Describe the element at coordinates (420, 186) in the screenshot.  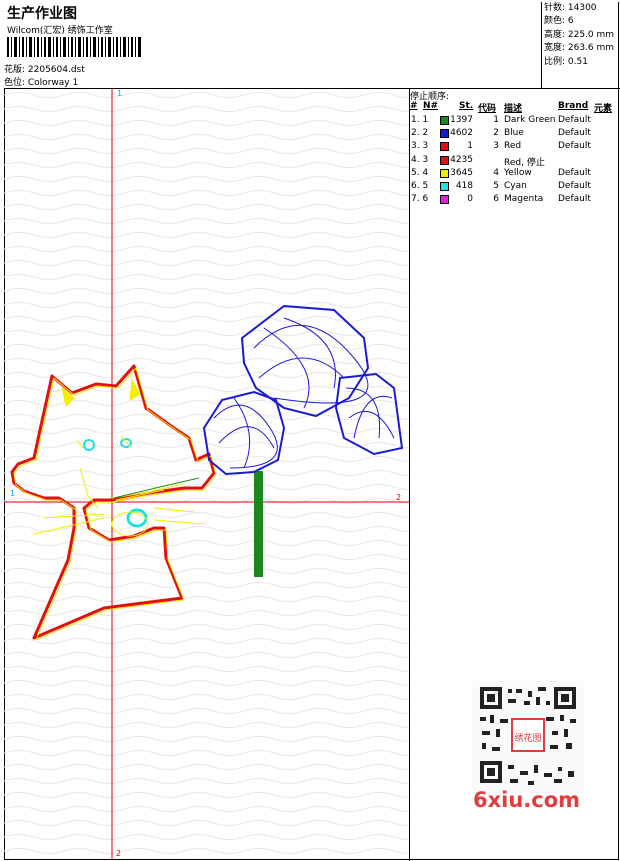
I see `row-index: 6. 5` at that location.